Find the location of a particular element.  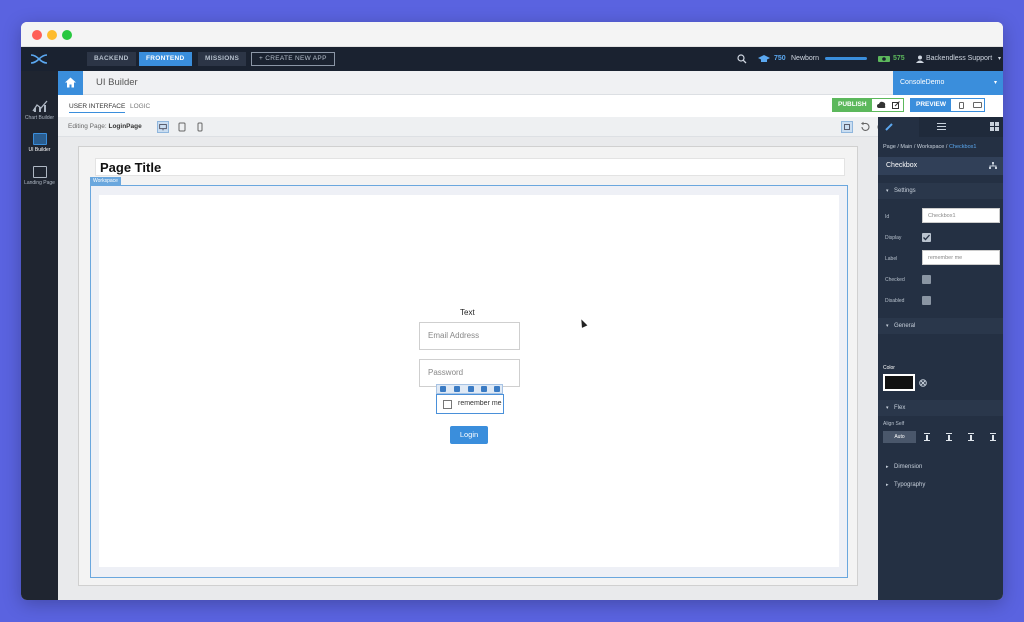

maximize-window-button is located at coordinates (67, 35).